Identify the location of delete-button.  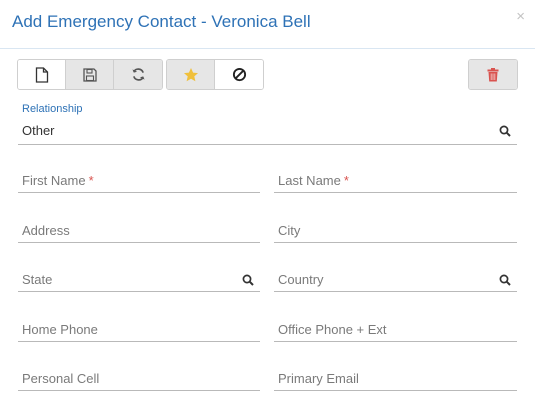
(493, 74).